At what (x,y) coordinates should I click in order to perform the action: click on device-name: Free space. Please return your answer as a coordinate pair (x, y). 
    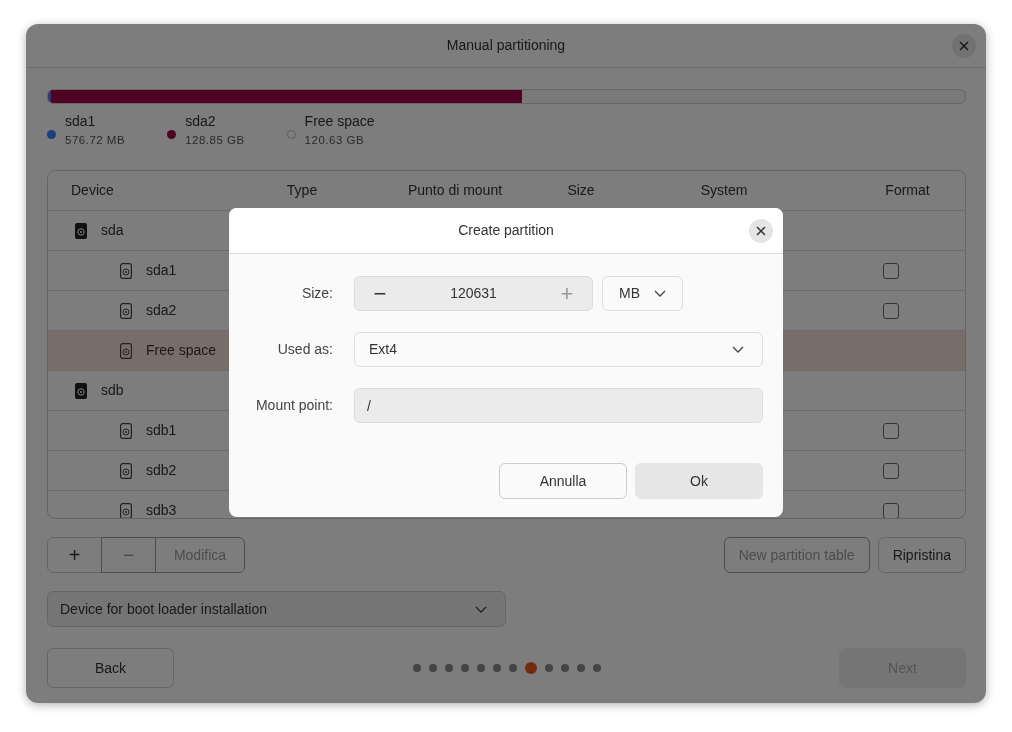
    Looking at the image, I should click on (181, 351).